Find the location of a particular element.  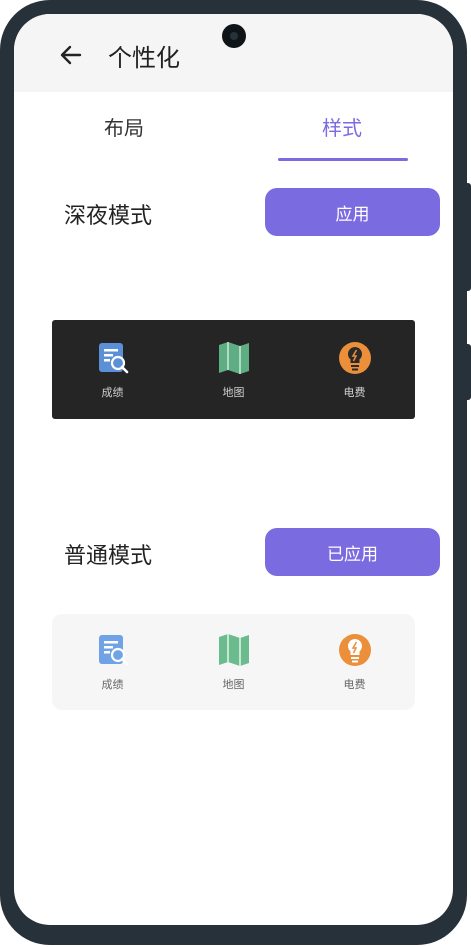

dark-mode-apply-button: 应用 is located at coordinates (352, 212).